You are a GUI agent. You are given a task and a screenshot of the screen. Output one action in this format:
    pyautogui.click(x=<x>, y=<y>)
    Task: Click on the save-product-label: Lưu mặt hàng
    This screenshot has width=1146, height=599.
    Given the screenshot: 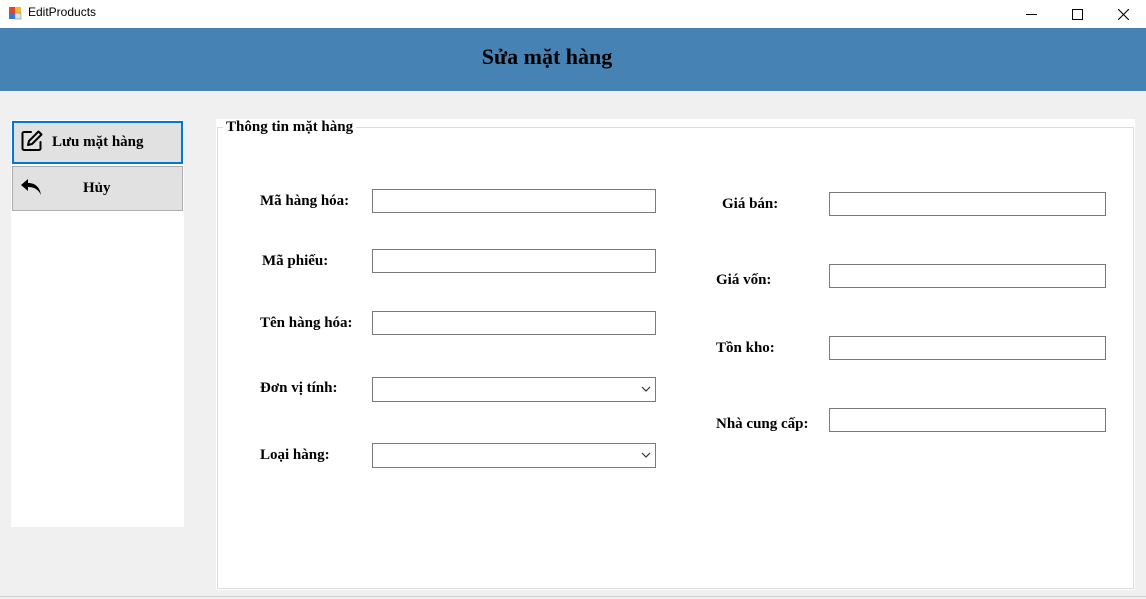 What is the action you would take?
    pyautogui.click(x=98, y=142)
    